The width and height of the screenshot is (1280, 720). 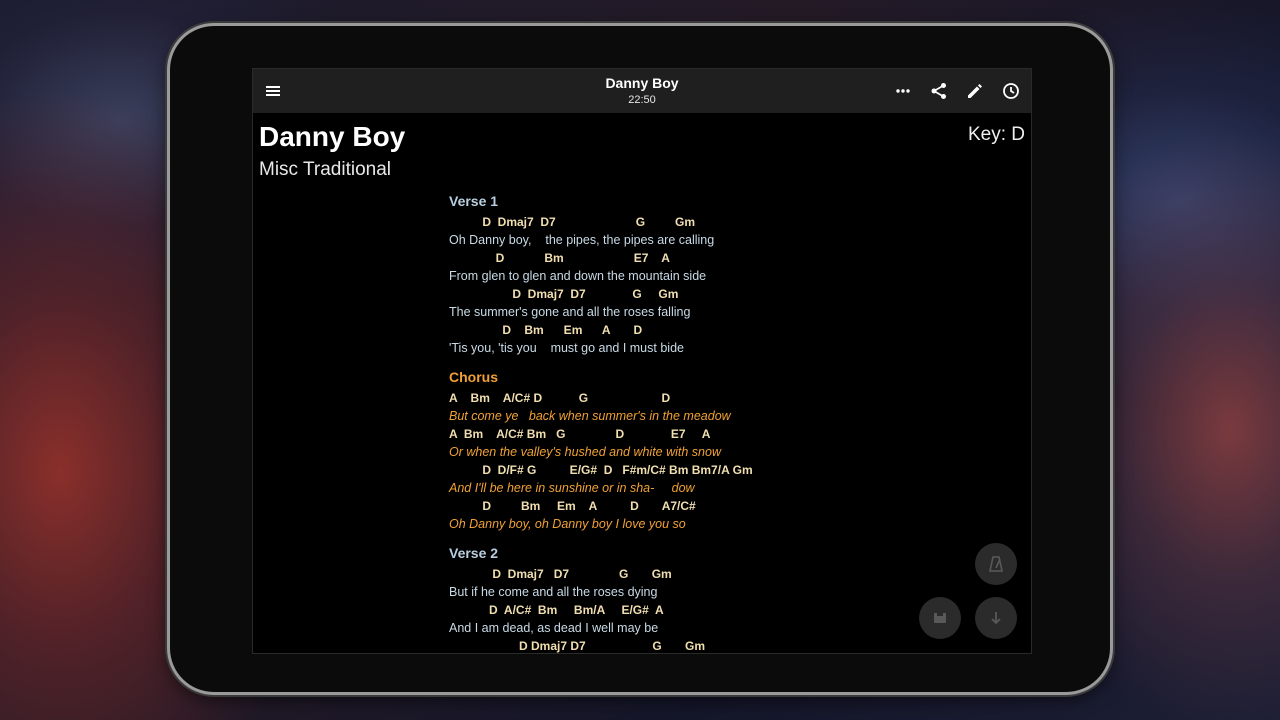 What do you see at coordinates (553, 592) in the screenshot?
I see `lyric-line: But if he come and all the roses dying` at bounding box center [553, 592].